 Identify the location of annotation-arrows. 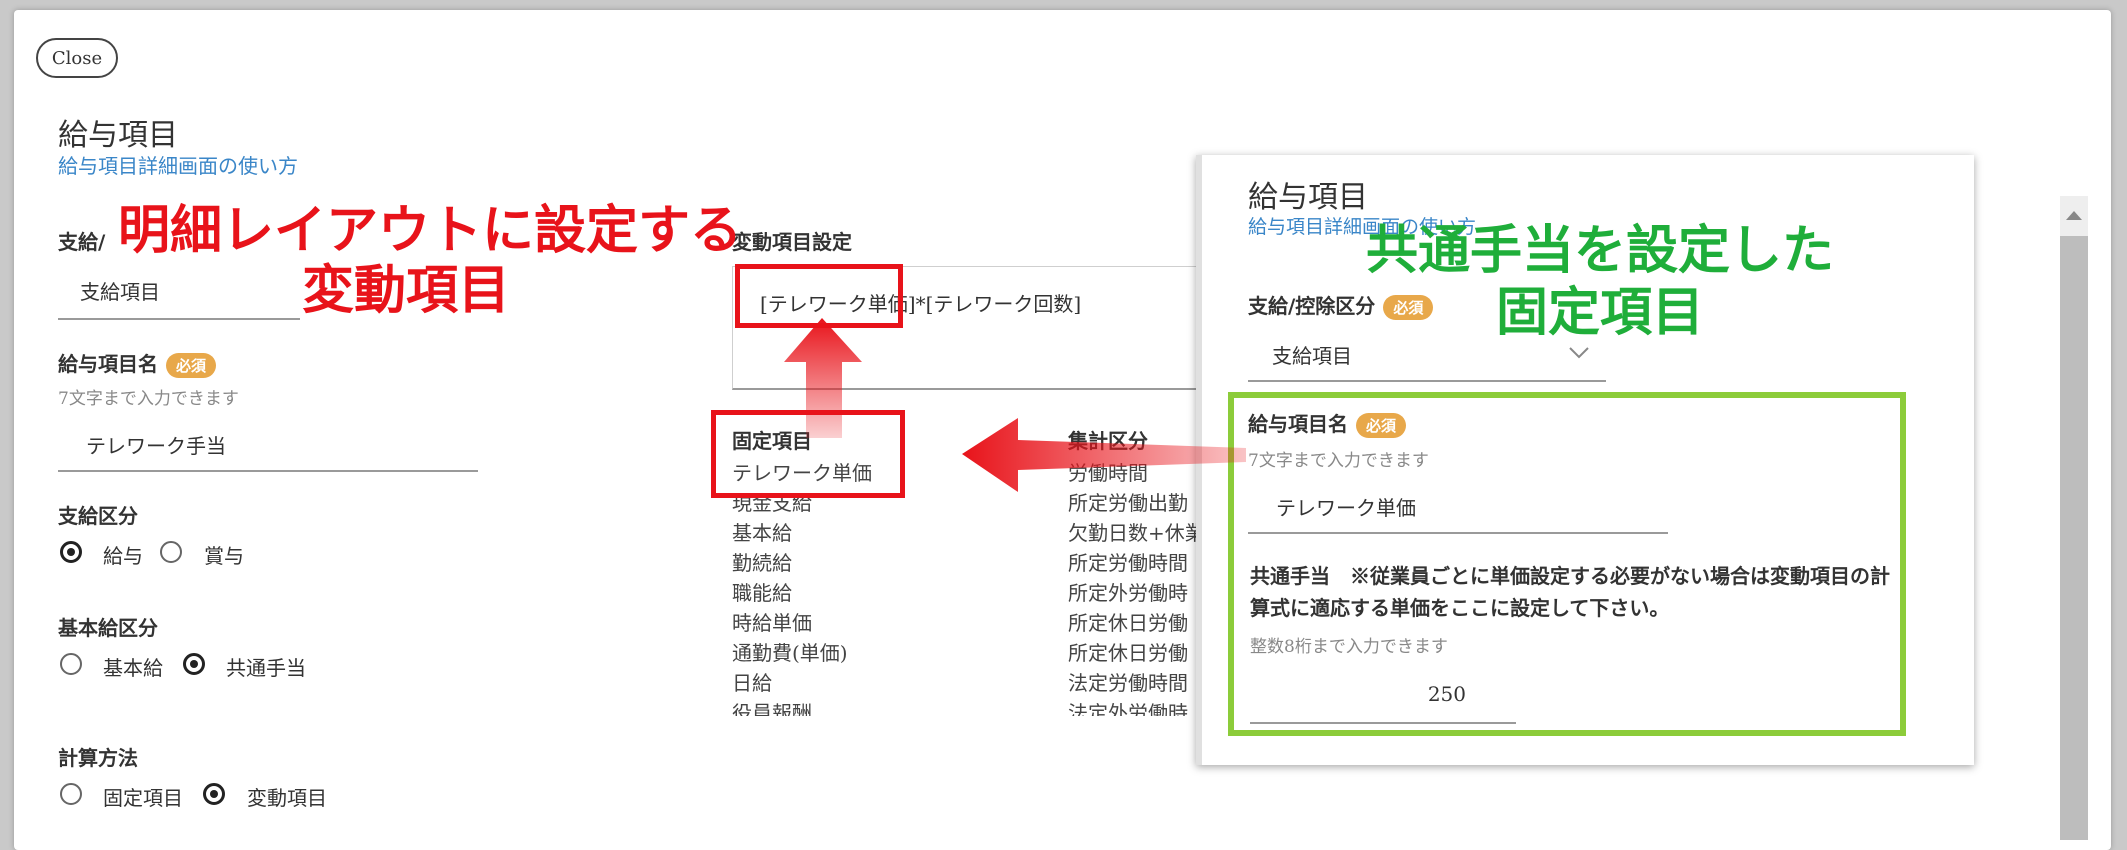
(1015, 405).